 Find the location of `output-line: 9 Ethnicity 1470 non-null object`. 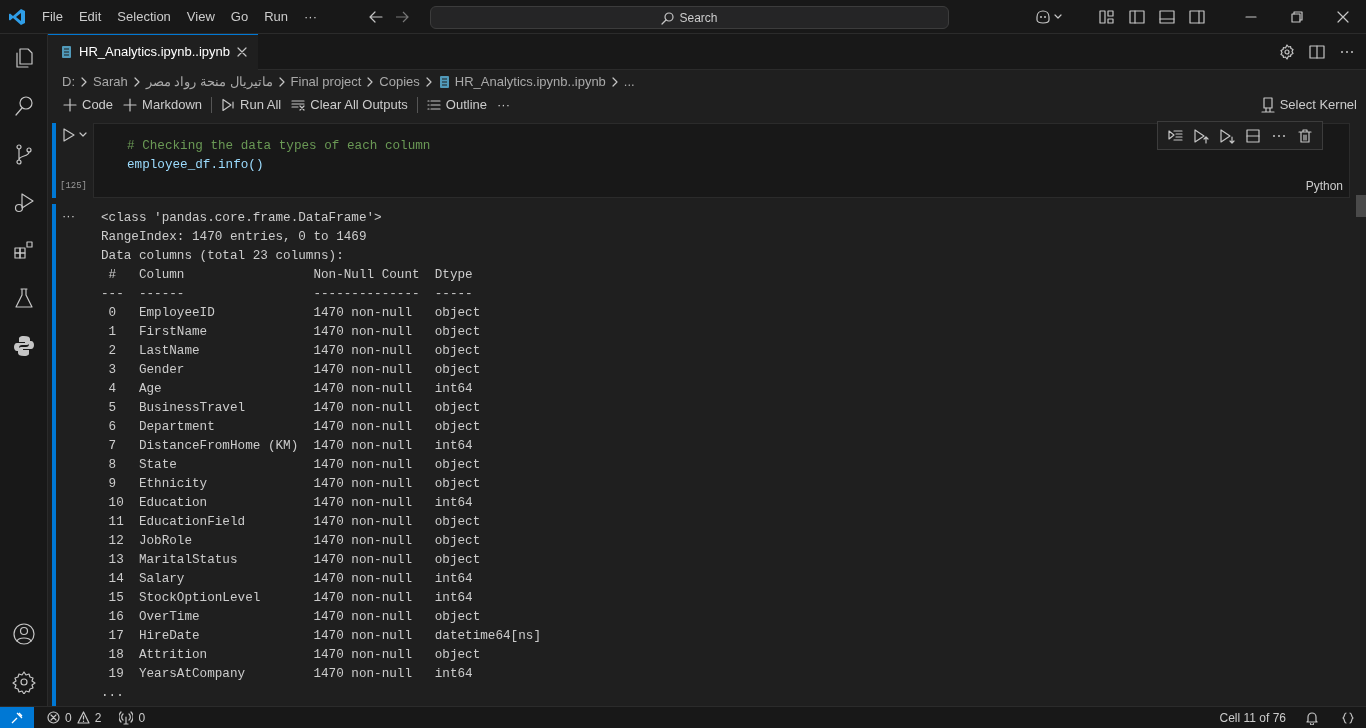

output-line: 9 Ethnicity 1470 non-null object is located at coordinates (294, 484).